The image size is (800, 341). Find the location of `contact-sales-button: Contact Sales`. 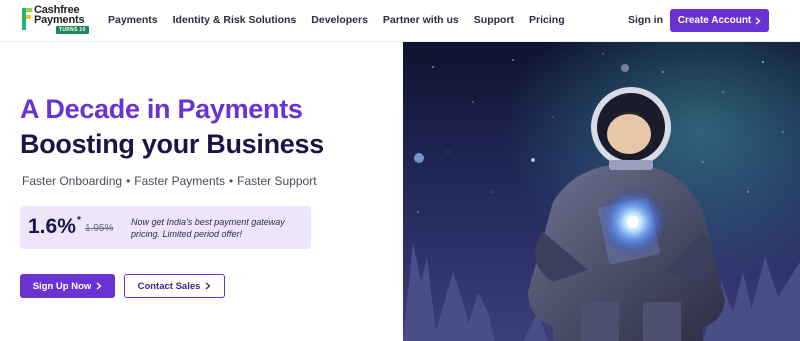

contact-sales-button: Contact Sales is located at coordinates (174, 286).